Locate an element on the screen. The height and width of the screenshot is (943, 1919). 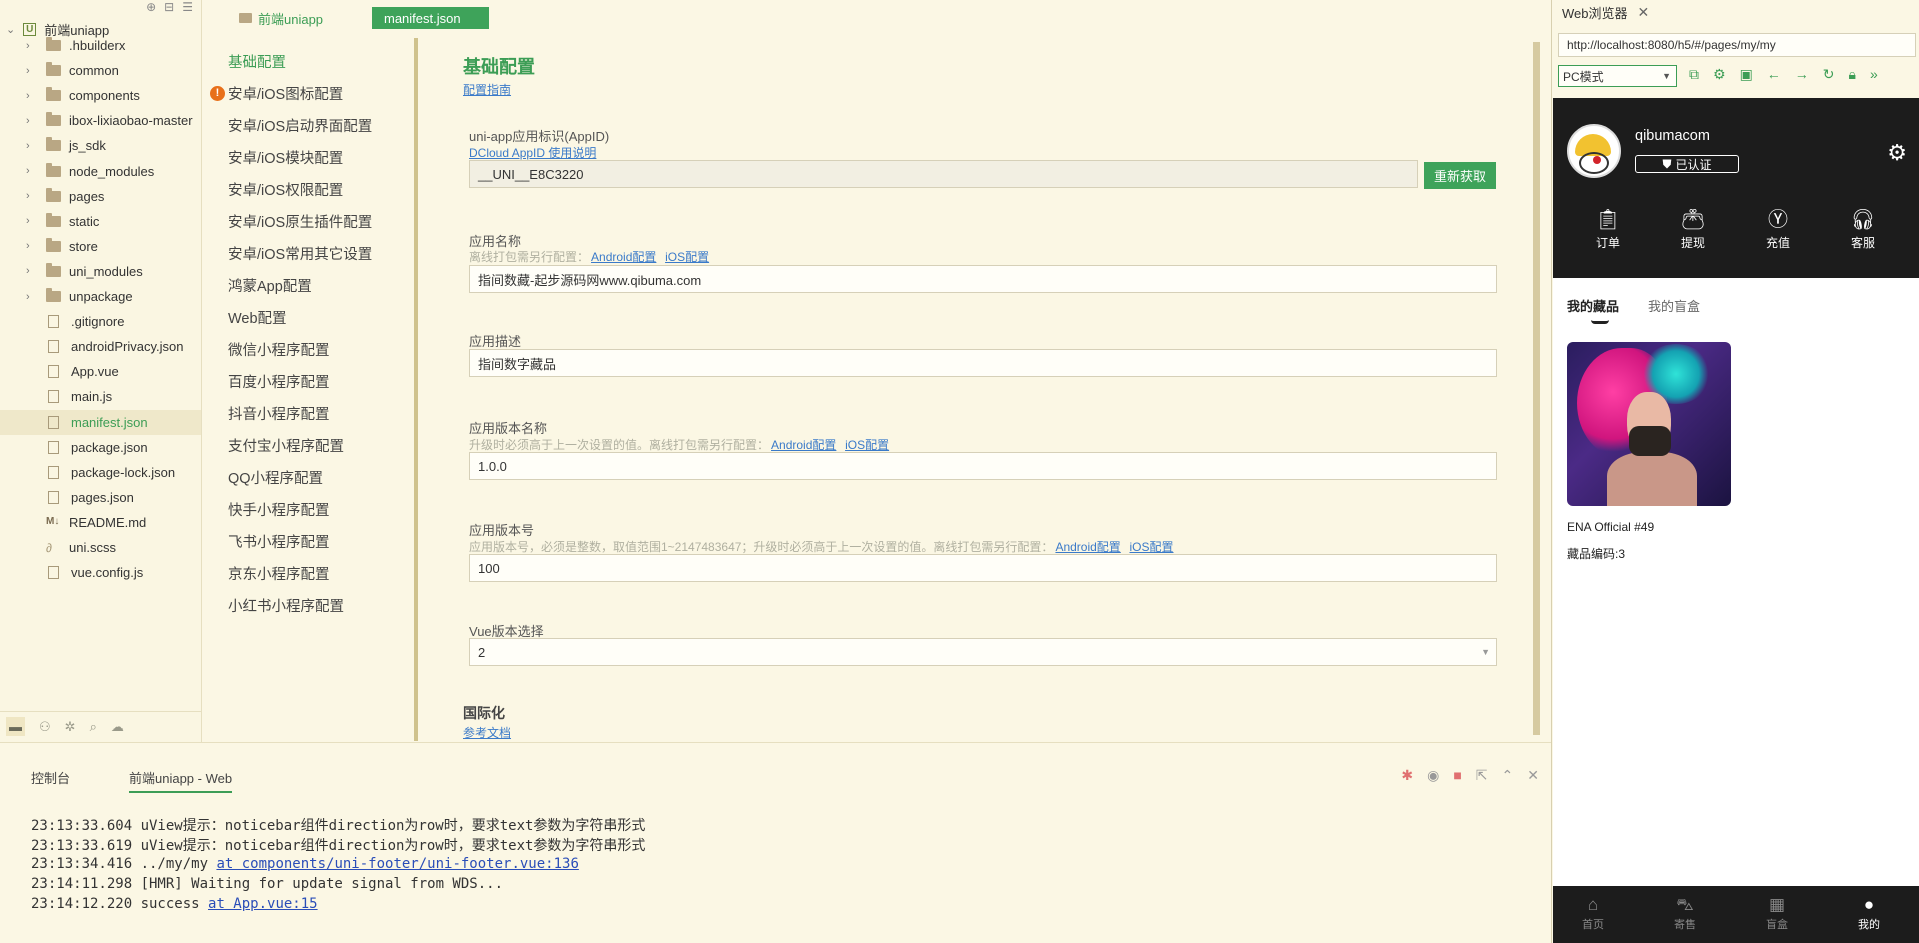
version-name-input: 1.0.0 is located at coordinates (983, 466).